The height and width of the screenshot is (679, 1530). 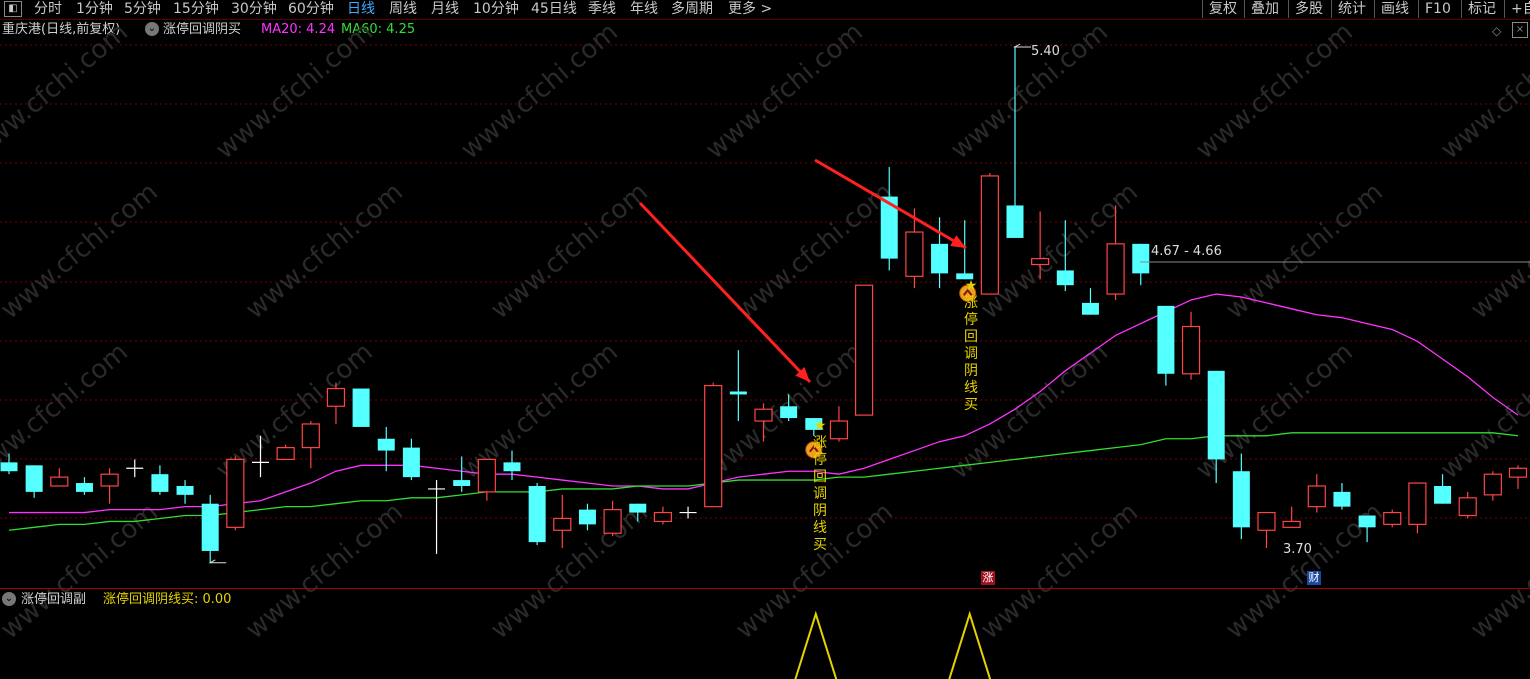 I want to click on low-price-label: 3.70, so click(x=1297, y=549).